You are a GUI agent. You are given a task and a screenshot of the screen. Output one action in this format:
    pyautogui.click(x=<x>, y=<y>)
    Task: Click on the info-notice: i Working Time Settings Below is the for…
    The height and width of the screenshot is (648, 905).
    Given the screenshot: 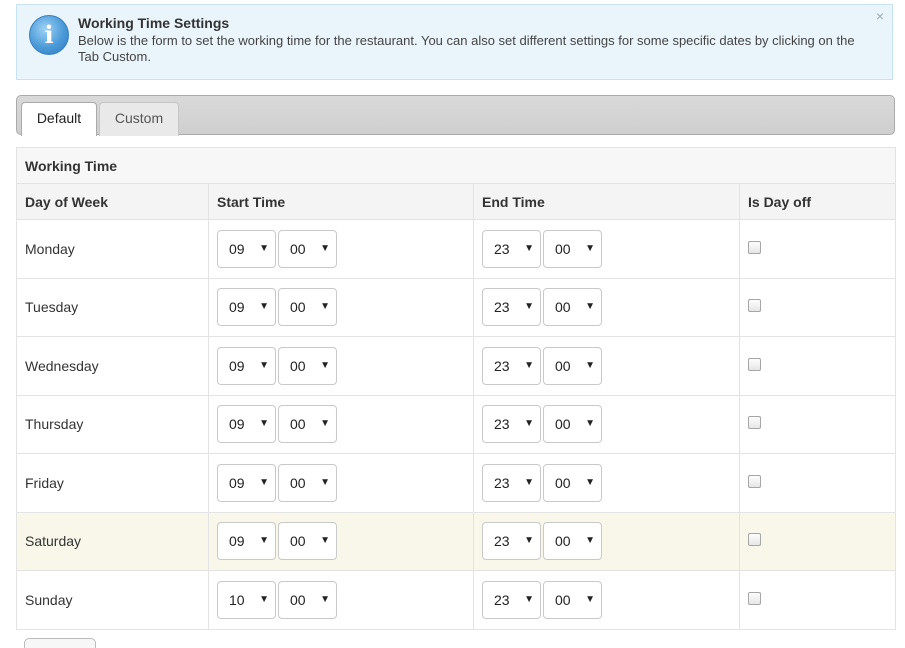 What is the action you would take?
    pyautogui.click(x=454, y=42)
    